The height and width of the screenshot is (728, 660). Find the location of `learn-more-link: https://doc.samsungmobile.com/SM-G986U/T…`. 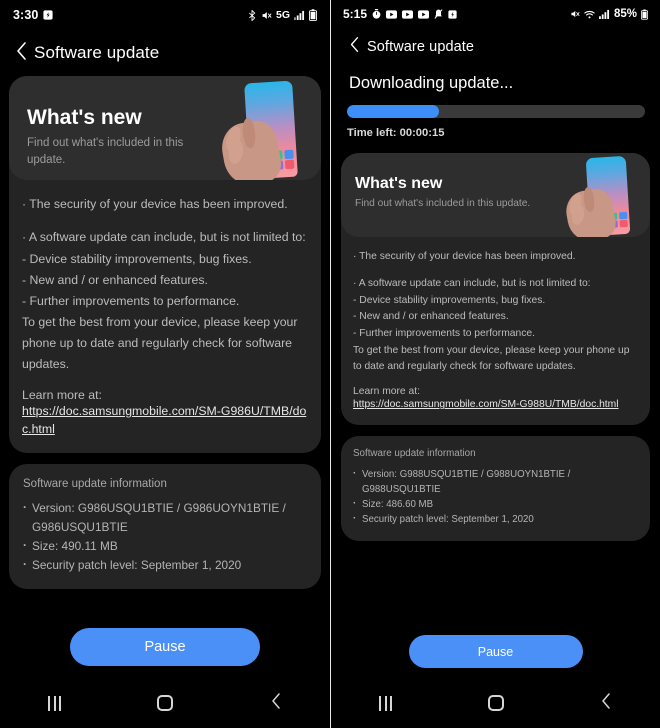

learn-more-link: https://doc.samsungmobile.com/SM-G986U/T… is located at coordinates (165, 420).